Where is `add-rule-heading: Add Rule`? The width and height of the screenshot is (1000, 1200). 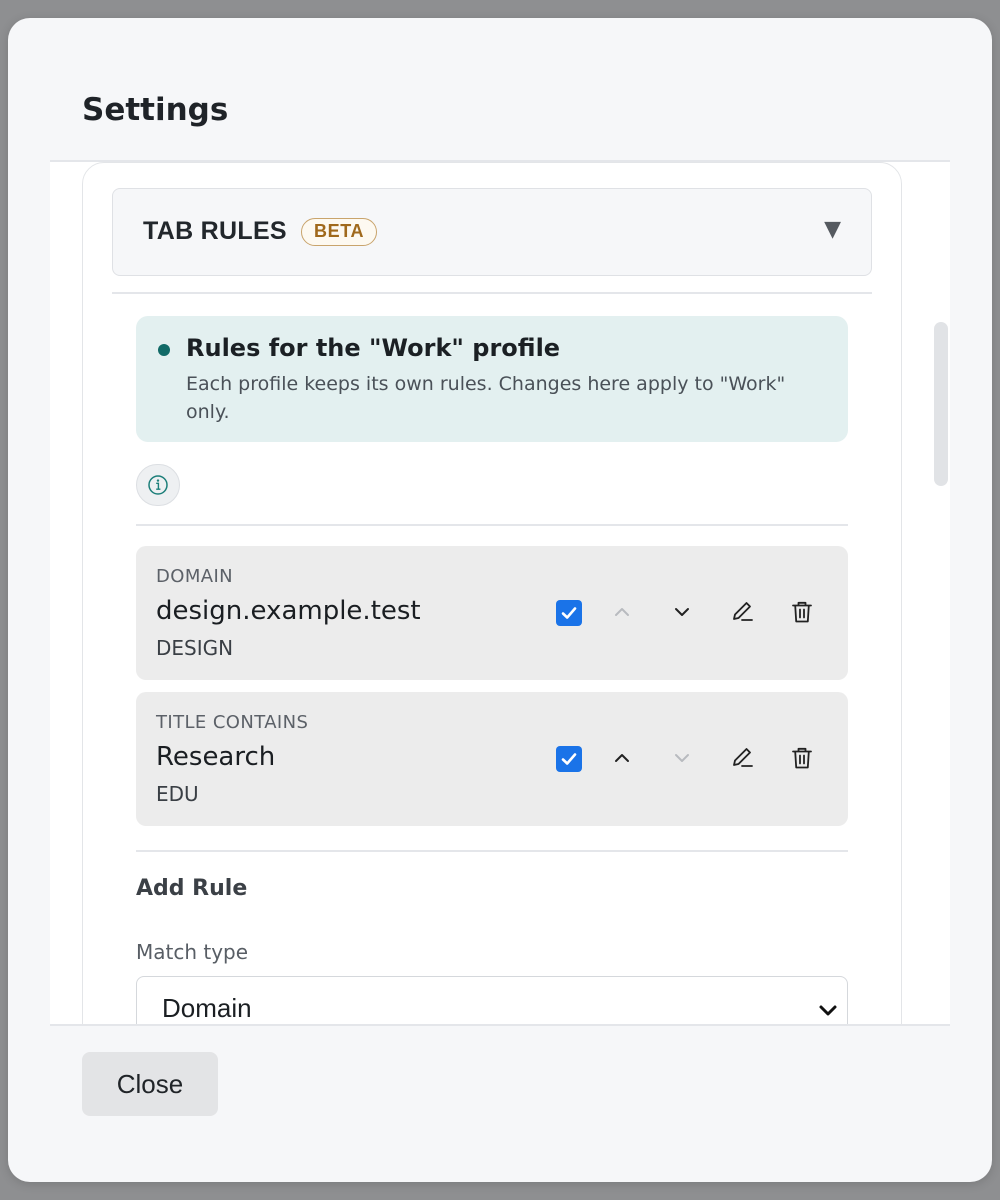
add-rule-heading: Add Rule is located at coordinates (192, 888).